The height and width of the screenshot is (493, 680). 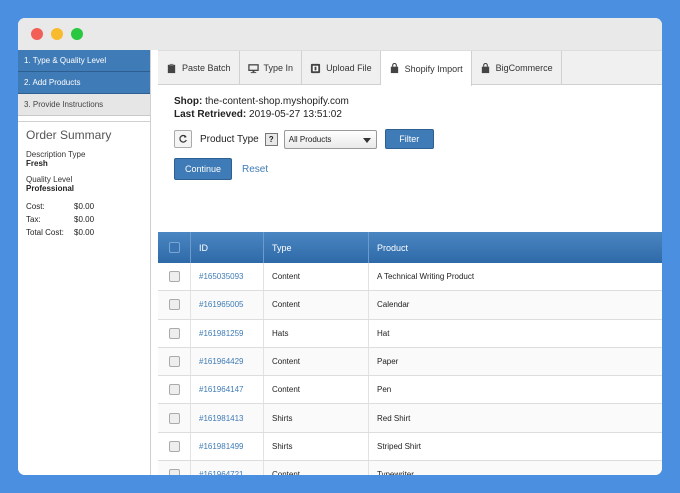 What do you see at coordinates (384, 390) in the screenshot?
I see `product-name: Pen` at bounding box center [384, 390].